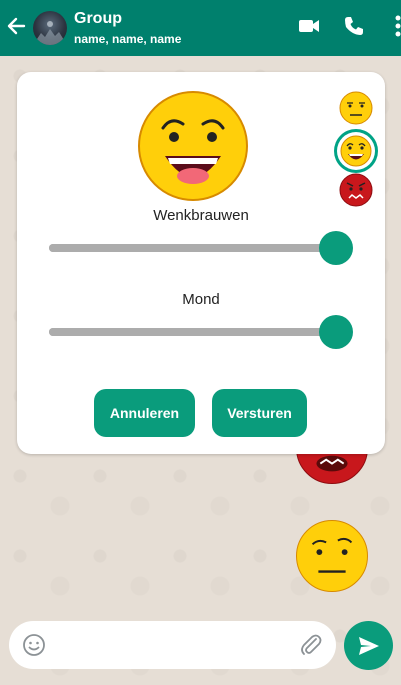  I want to click on mouth-slider-fill, so click(192, 332).